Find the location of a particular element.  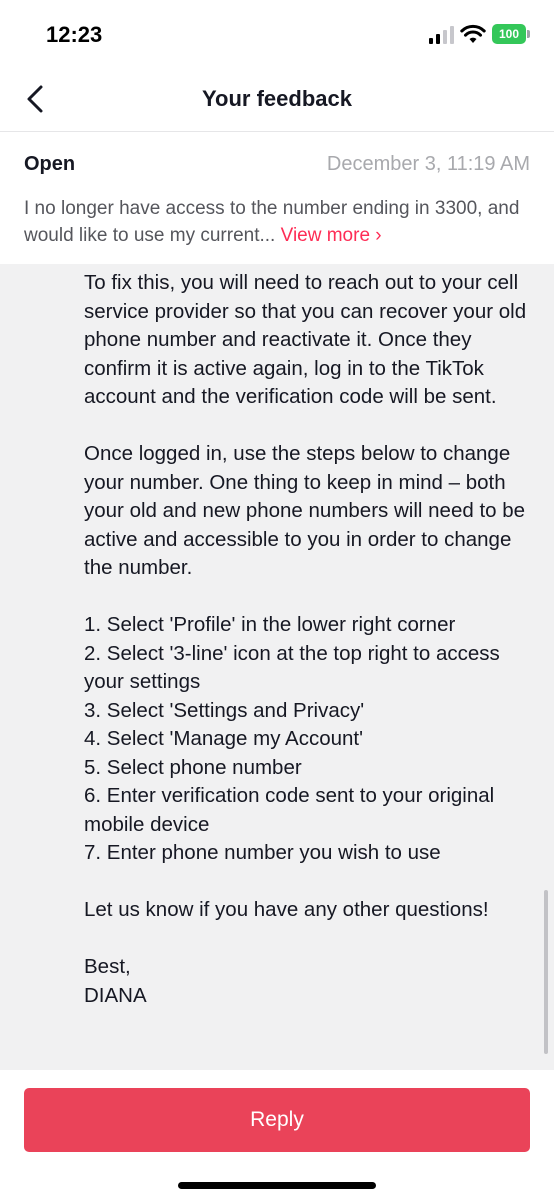

message-signoff: Best, is located at coordinates (107, 966).